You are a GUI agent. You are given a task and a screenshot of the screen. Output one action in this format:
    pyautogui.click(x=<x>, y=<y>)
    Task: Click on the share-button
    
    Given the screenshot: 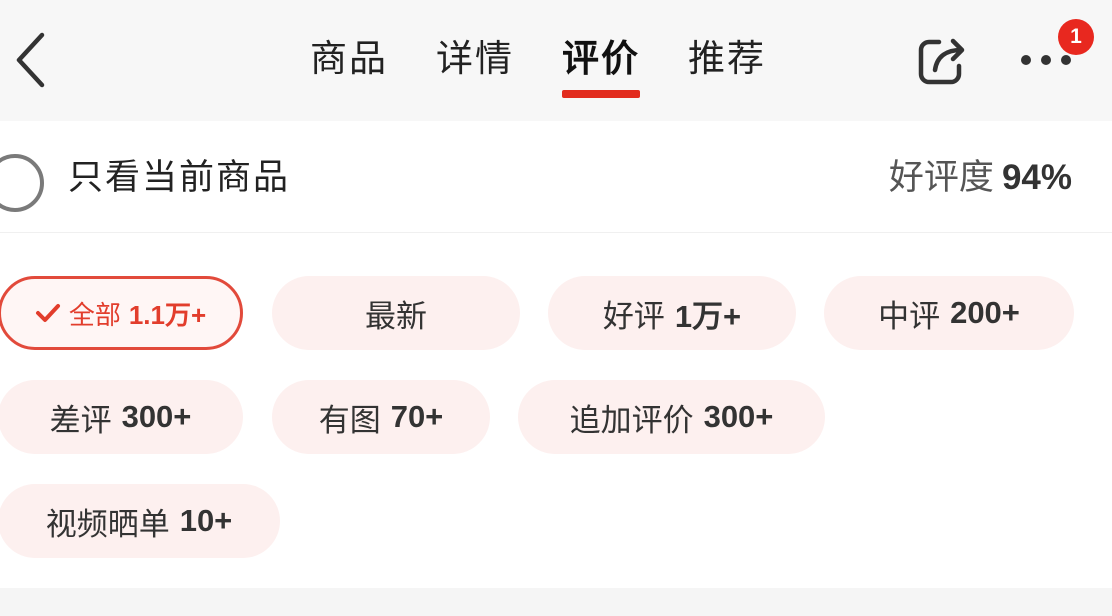 What is the action you would take?
    pyautogui.click(x=943, y=60)
    